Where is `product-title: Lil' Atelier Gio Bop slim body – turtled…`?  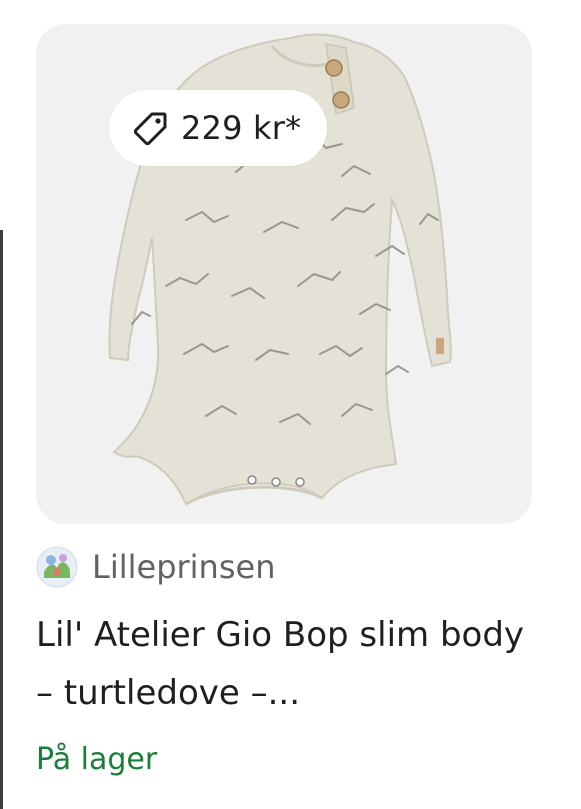 product-title: Lil' Atelier Gio Bop slim body – turtled… is located at coordinates (284, 664).